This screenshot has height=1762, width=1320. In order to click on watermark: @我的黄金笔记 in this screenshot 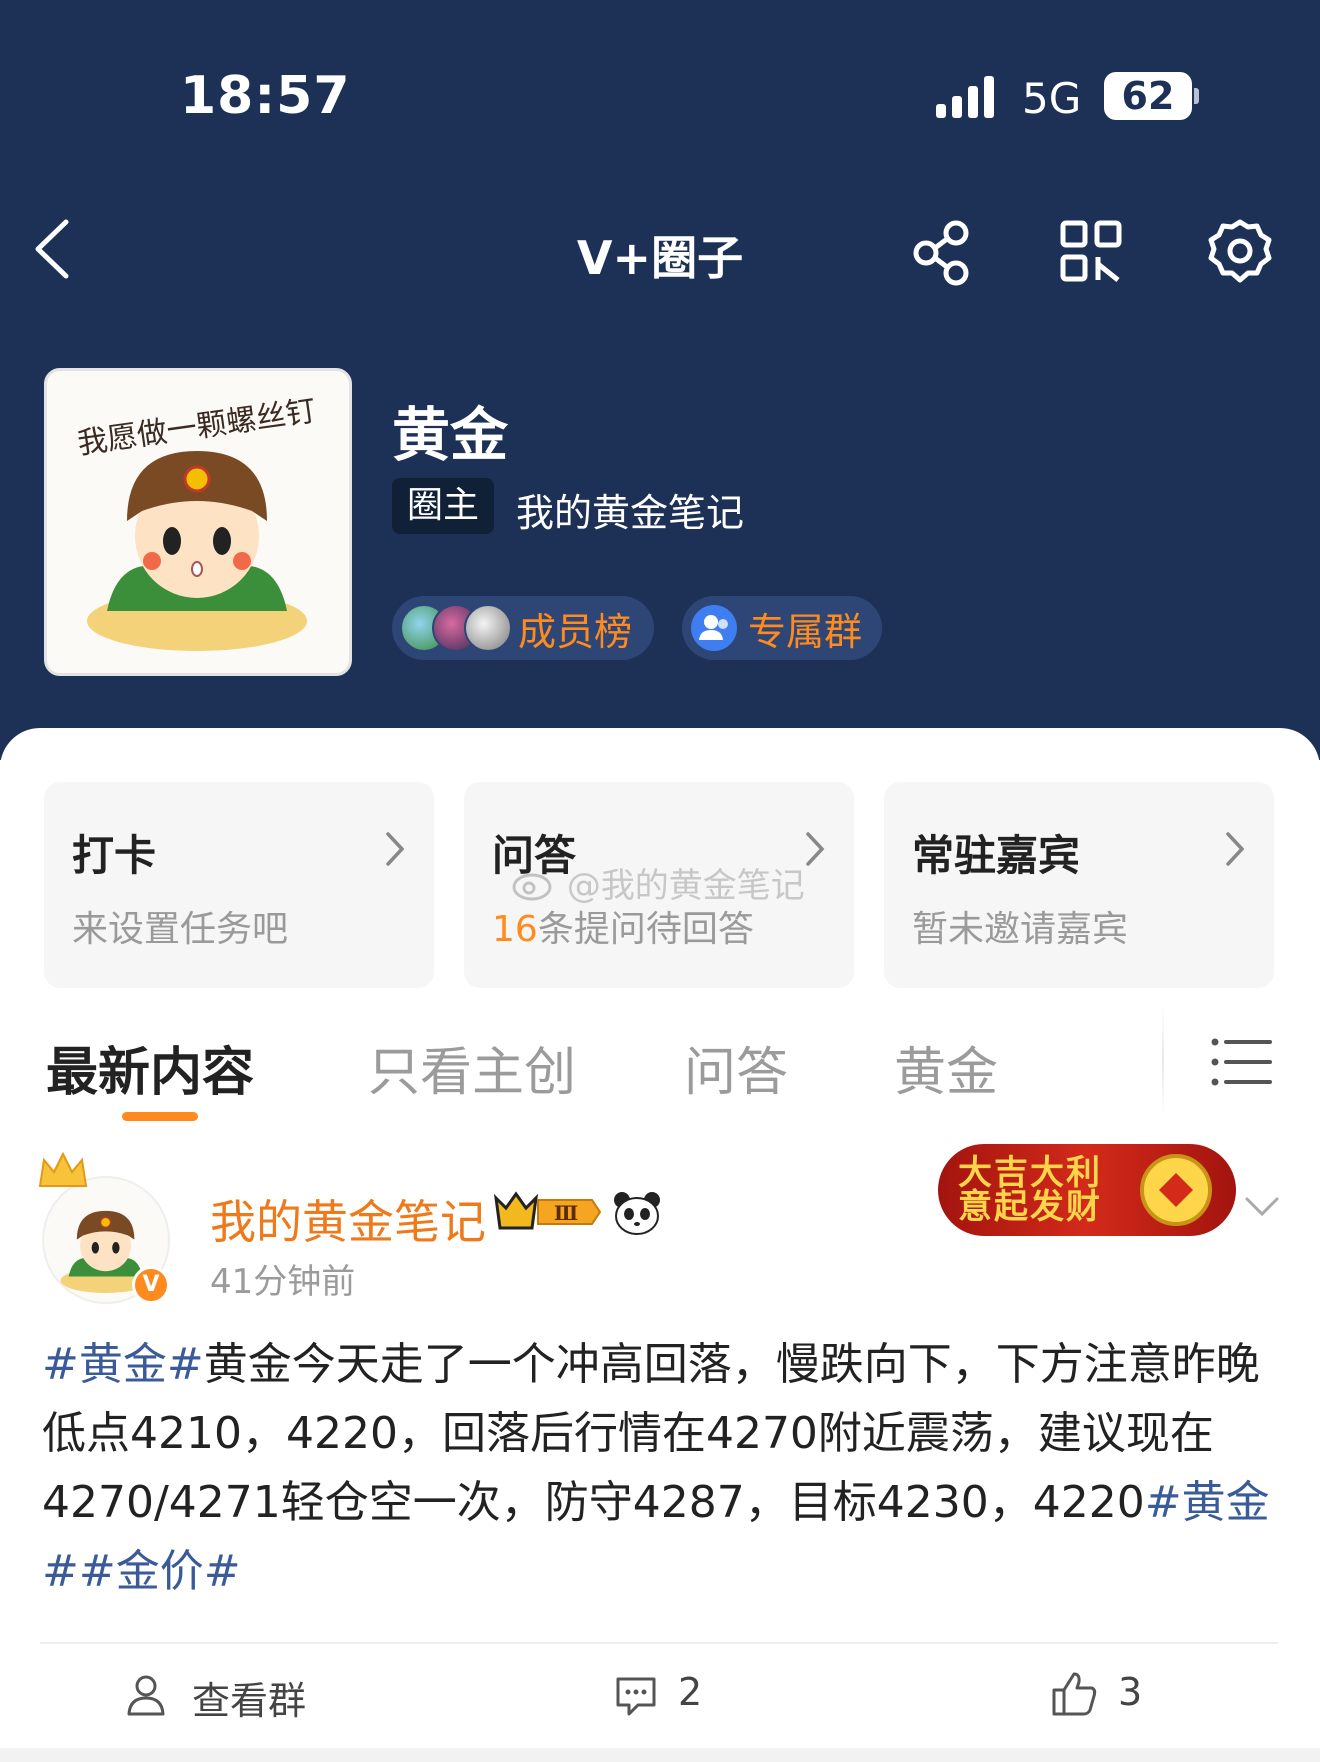, I will do `click(658, 882)`.